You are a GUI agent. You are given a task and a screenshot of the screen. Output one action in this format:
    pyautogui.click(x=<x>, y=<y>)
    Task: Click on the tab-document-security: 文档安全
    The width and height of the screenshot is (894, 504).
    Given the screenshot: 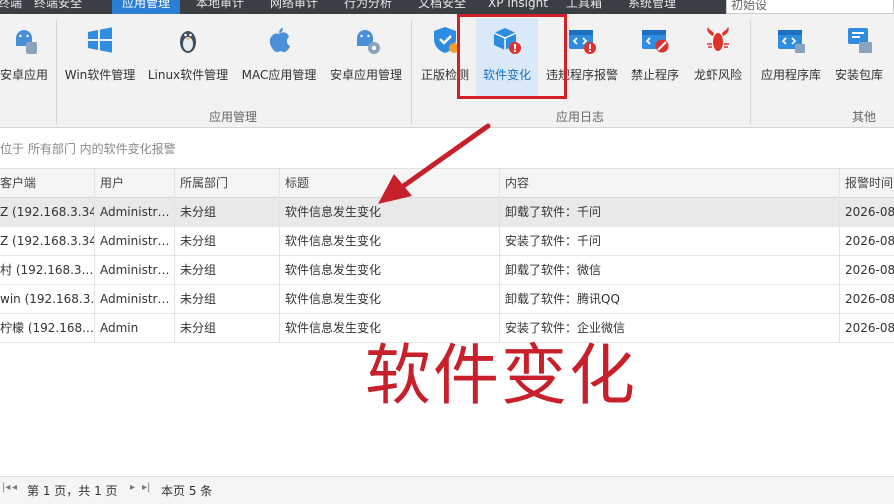 What is the action you would take?
    pyautogui.click(x=442, y=7)
    